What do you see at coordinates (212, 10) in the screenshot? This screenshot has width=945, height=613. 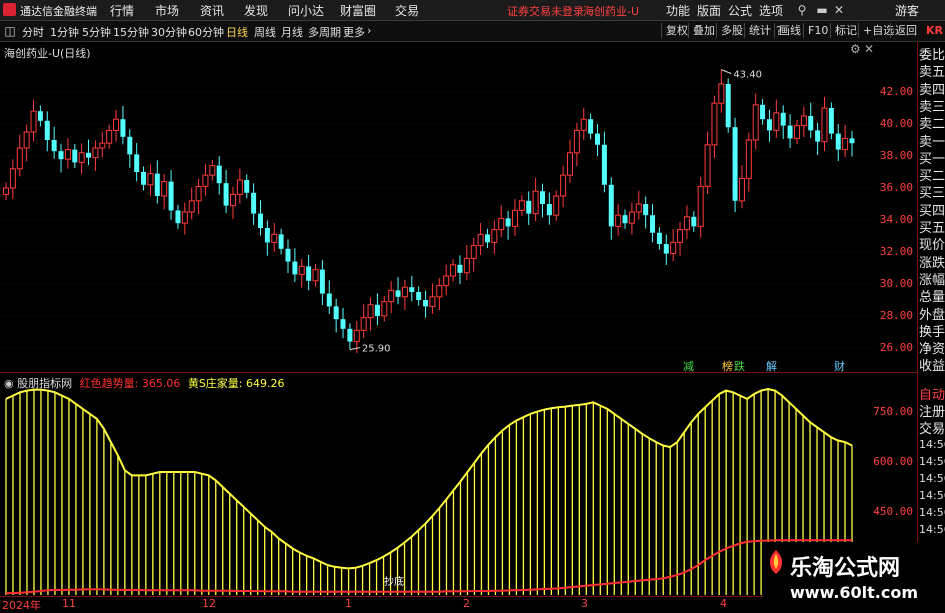 I see `menu-news: 资讯` at bounding box center [212, 10].